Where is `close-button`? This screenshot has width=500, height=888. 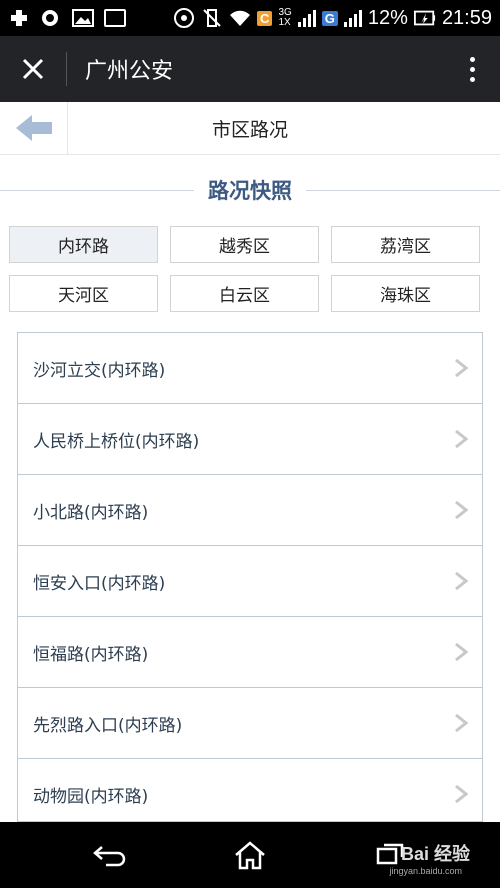
close-button is located at coordinates (33, 69).